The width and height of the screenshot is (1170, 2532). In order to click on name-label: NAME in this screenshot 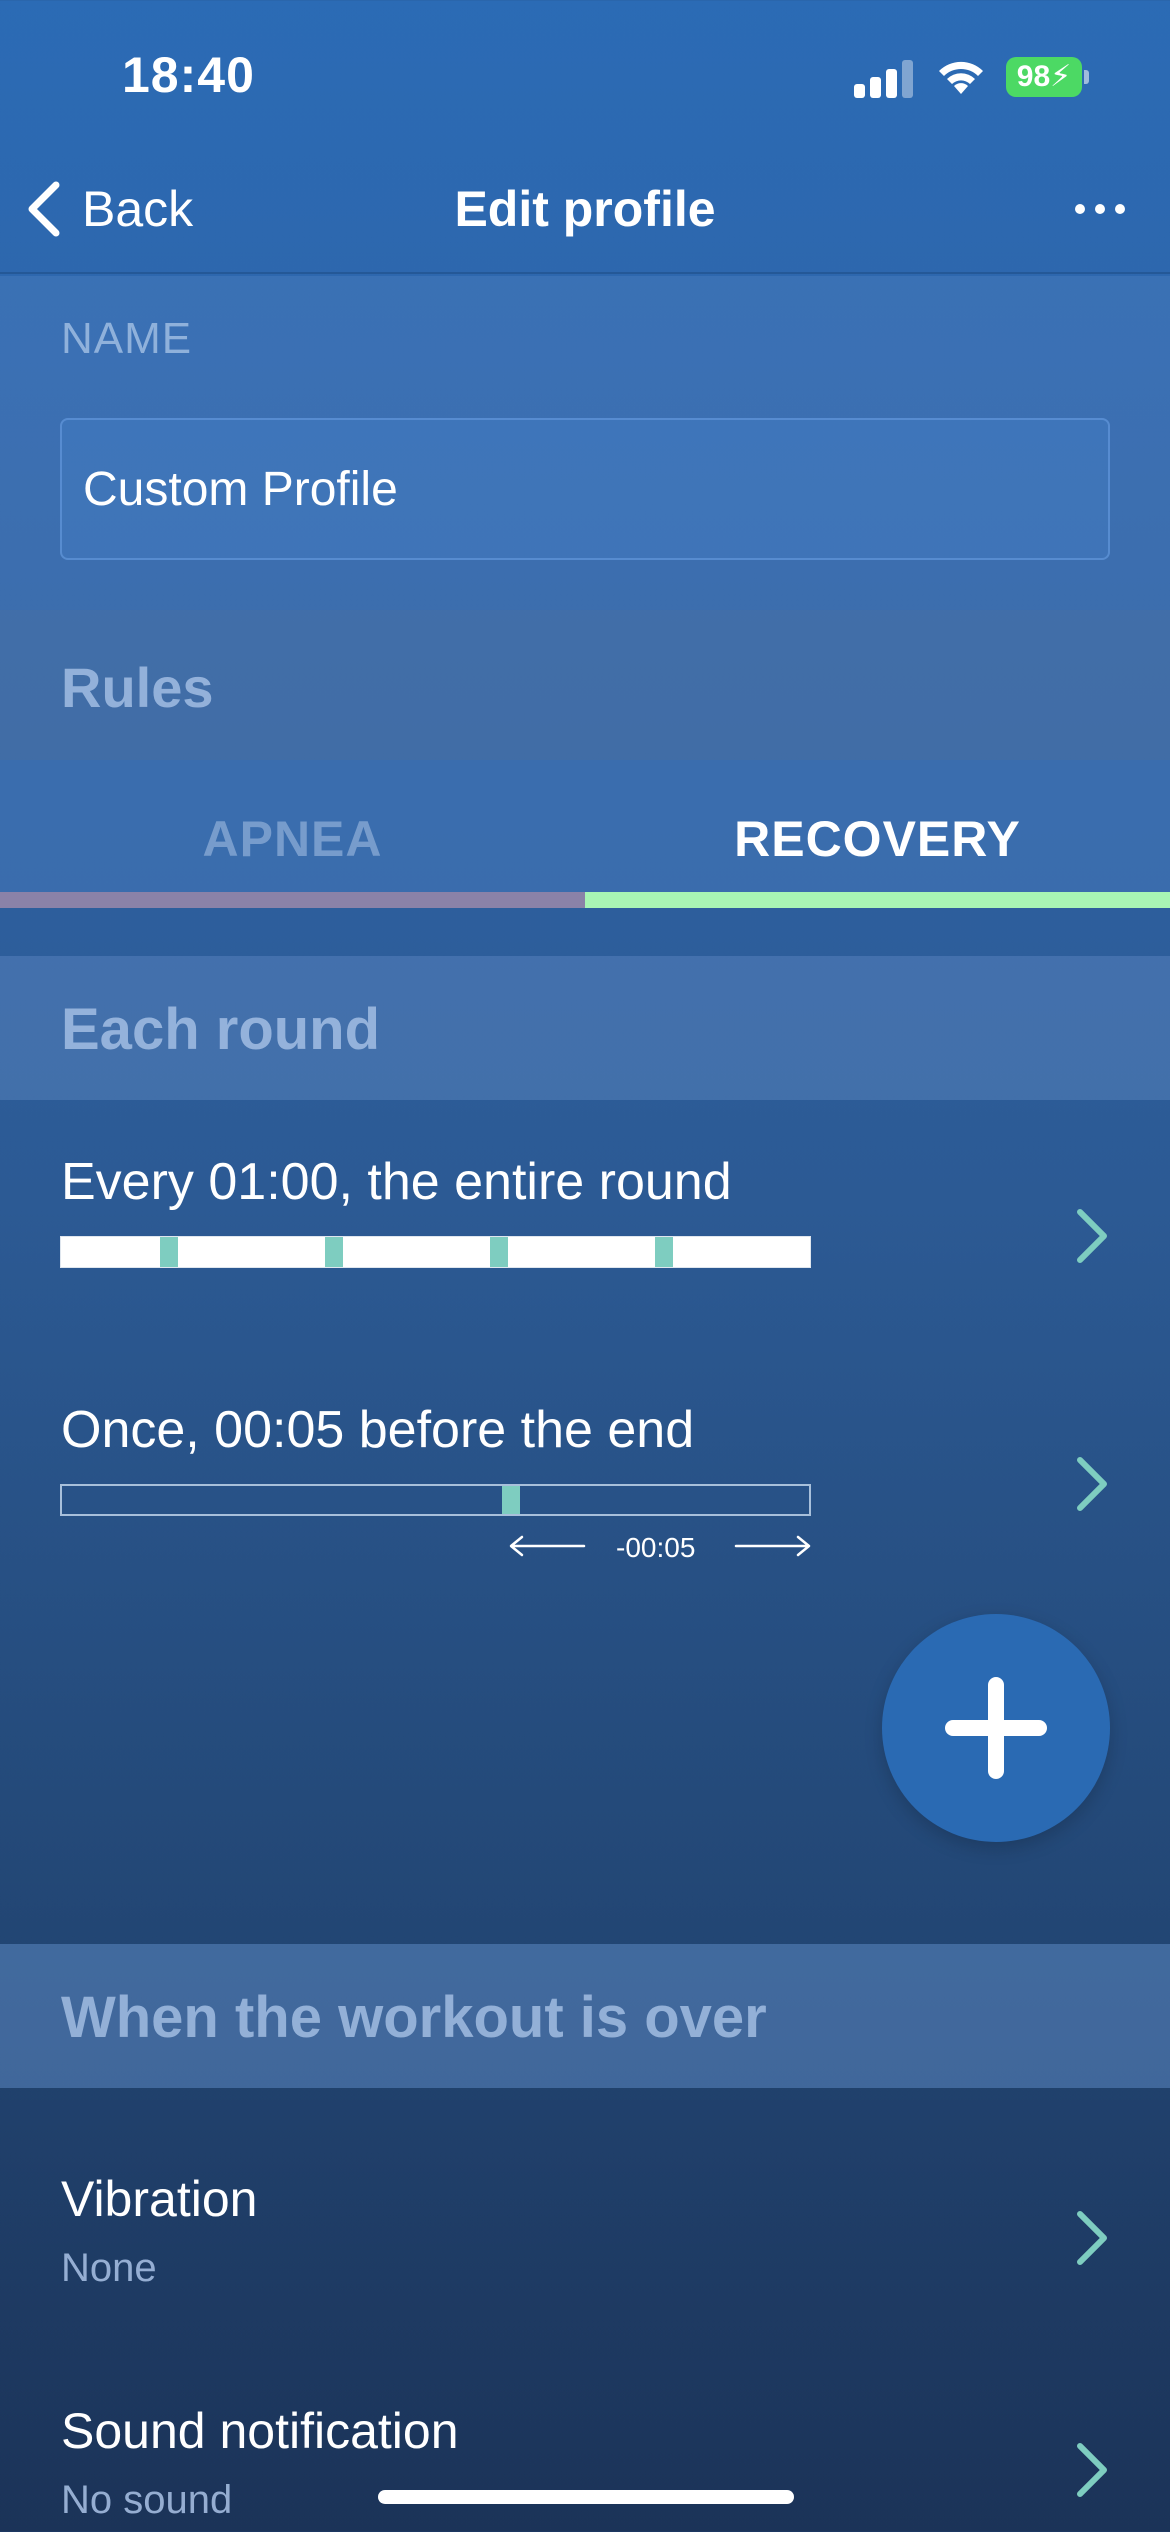, I will do `click(127, 338)`.